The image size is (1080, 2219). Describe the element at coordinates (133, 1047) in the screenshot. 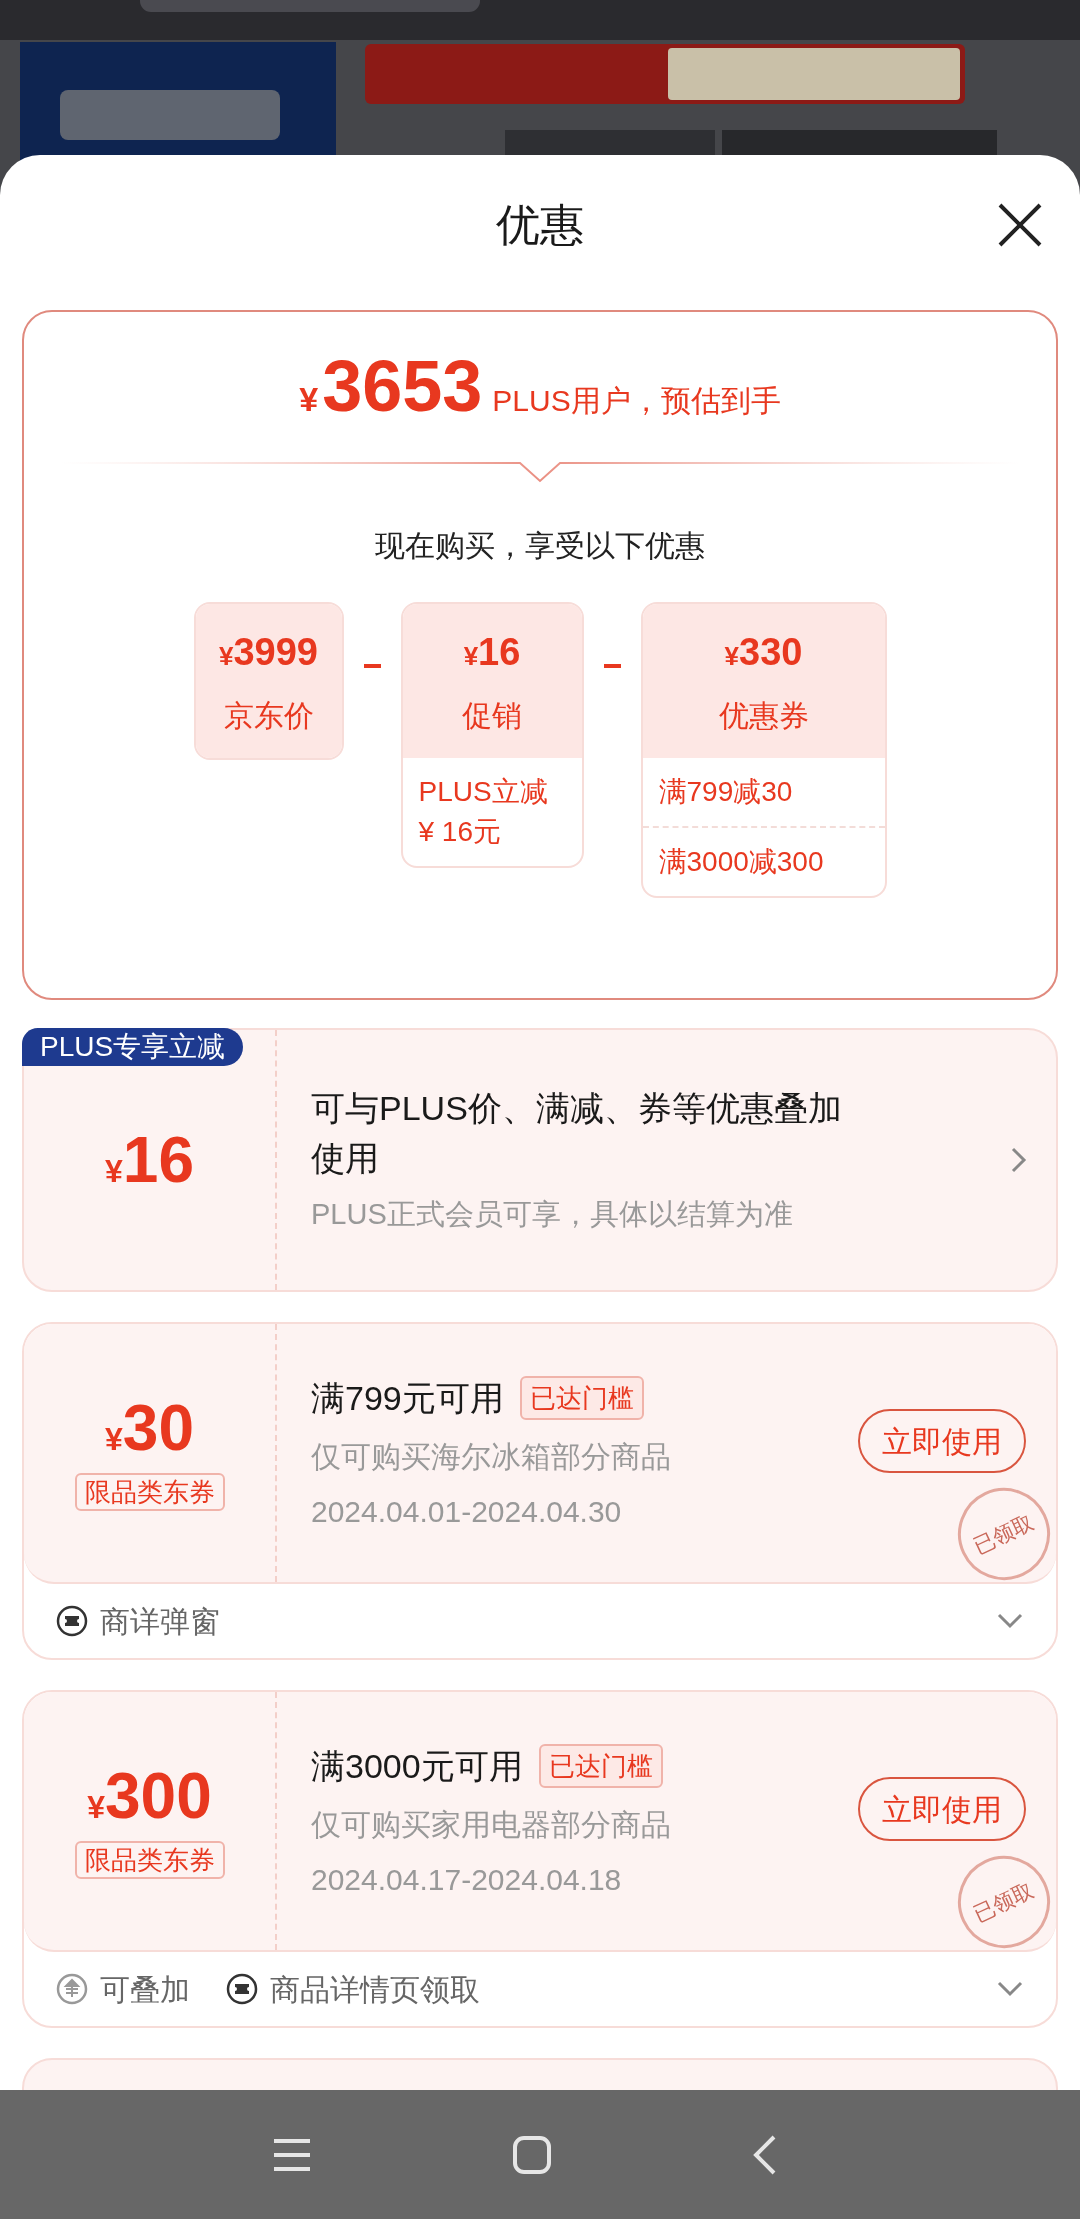

I see `plus-badge: PLUS专享立减` at that location.